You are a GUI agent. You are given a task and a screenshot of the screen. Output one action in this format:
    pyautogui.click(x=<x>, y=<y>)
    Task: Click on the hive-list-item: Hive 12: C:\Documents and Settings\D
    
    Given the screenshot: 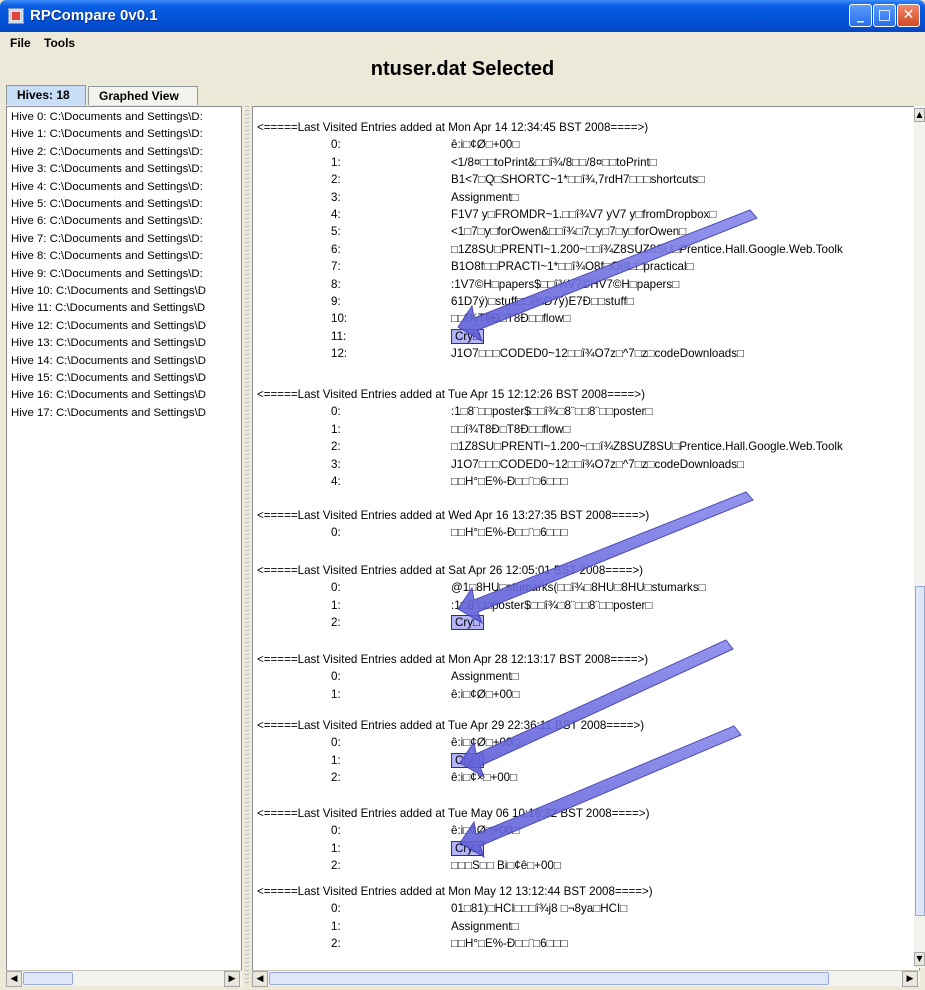 What is the action you would take?
    pyautogui.click(x=108, y=326)
    